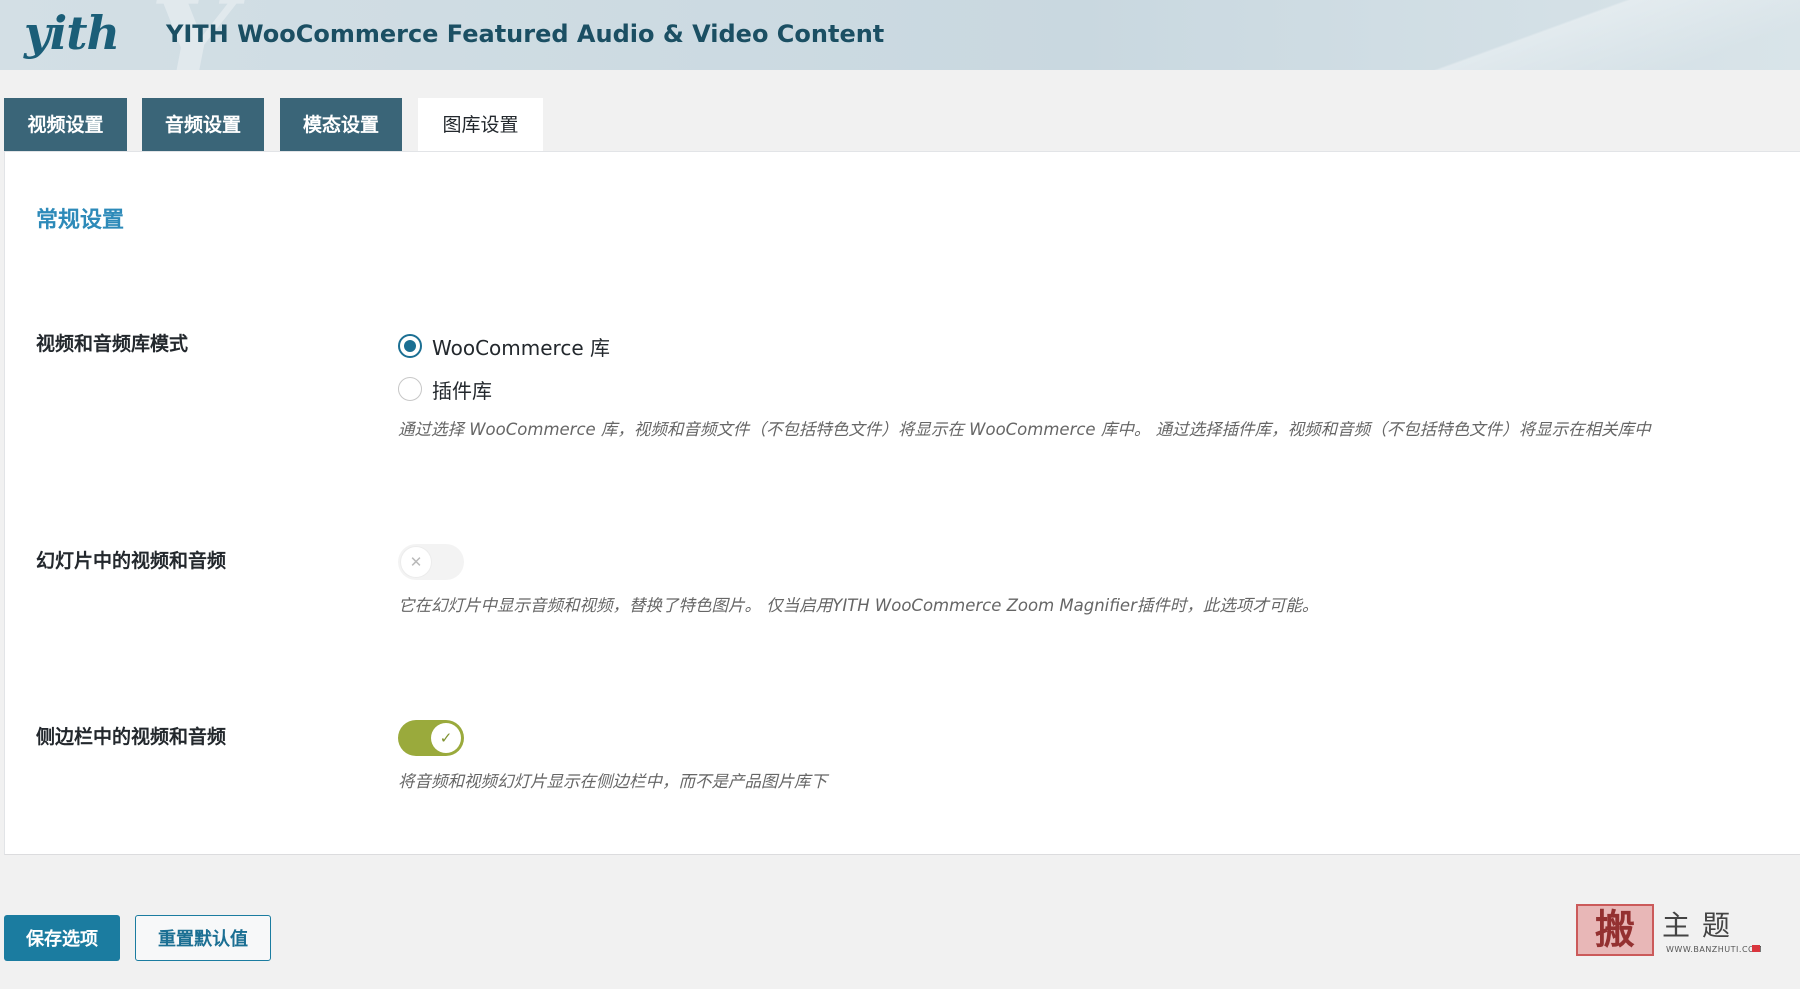  I want to click on watermark-dot, so click(1756, 948).